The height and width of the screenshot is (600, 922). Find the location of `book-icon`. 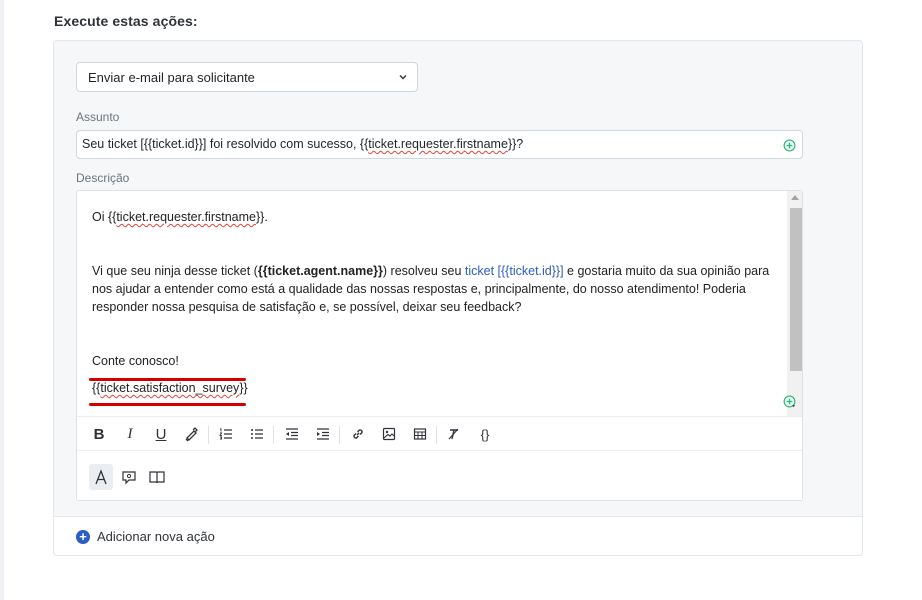

book-icon is located at coordinates (157, 477).